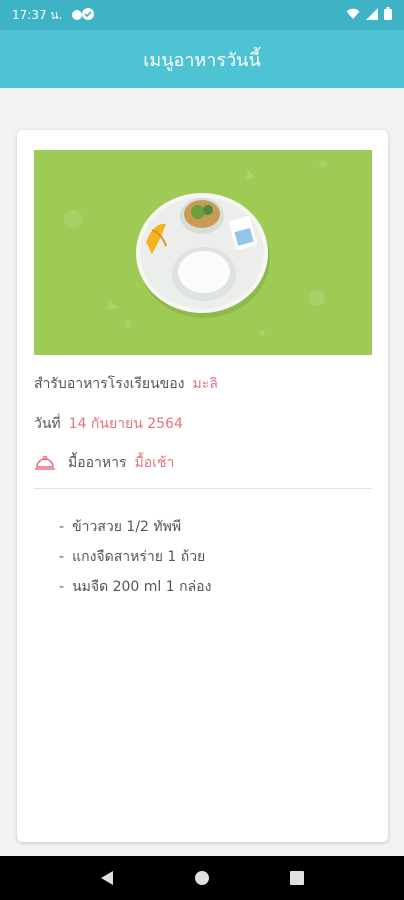 The width and height of the screenshot is (404, 900). Describe the element at coordinates (353, 15) in the screenshot. I see `wifi-icon` at that location.